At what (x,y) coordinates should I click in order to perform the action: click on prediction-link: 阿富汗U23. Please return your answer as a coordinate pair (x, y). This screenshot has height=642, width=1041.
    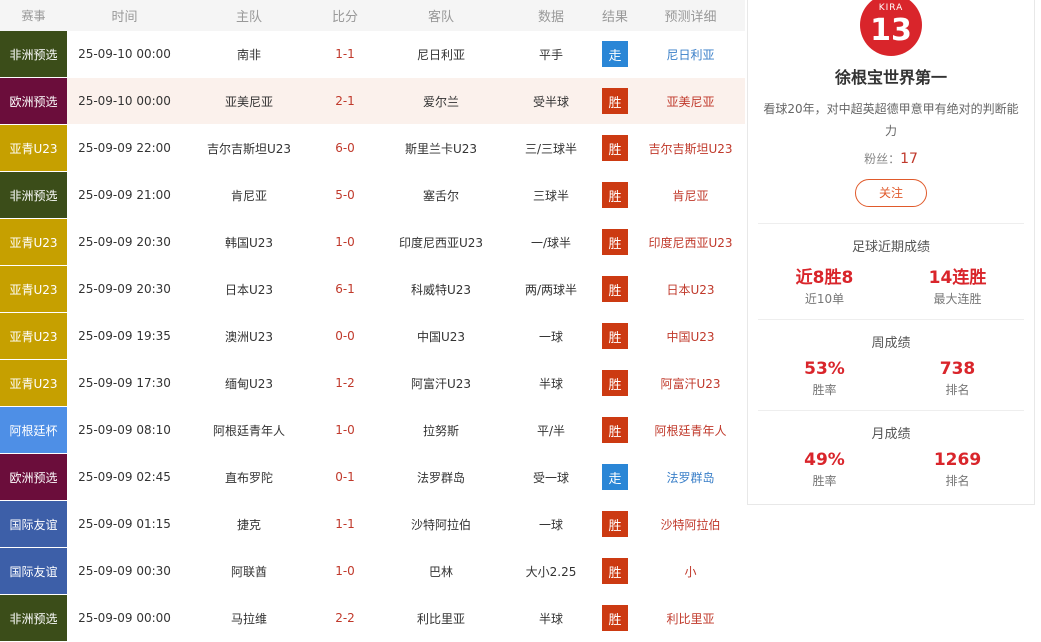
    Looking at the image, I should click on (690, 383).